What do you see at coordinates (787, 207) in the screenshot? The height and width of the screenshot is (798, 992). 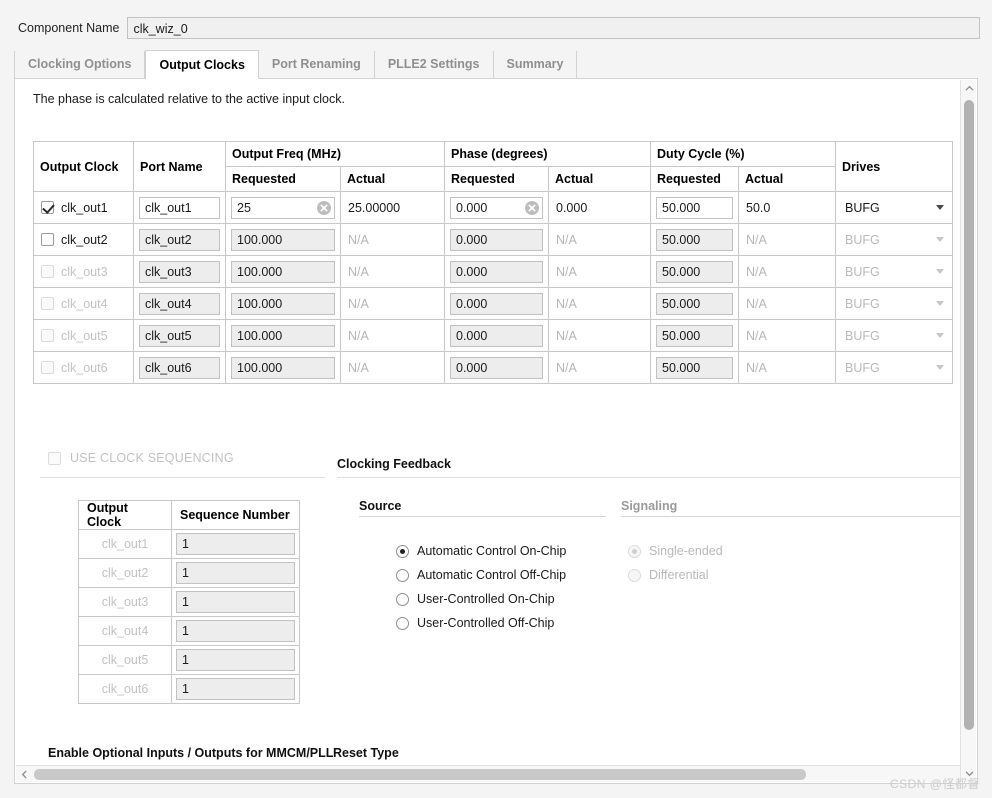 I see `row-1-duty-actual-cell: 50.0` at bounding box center [787, 207].